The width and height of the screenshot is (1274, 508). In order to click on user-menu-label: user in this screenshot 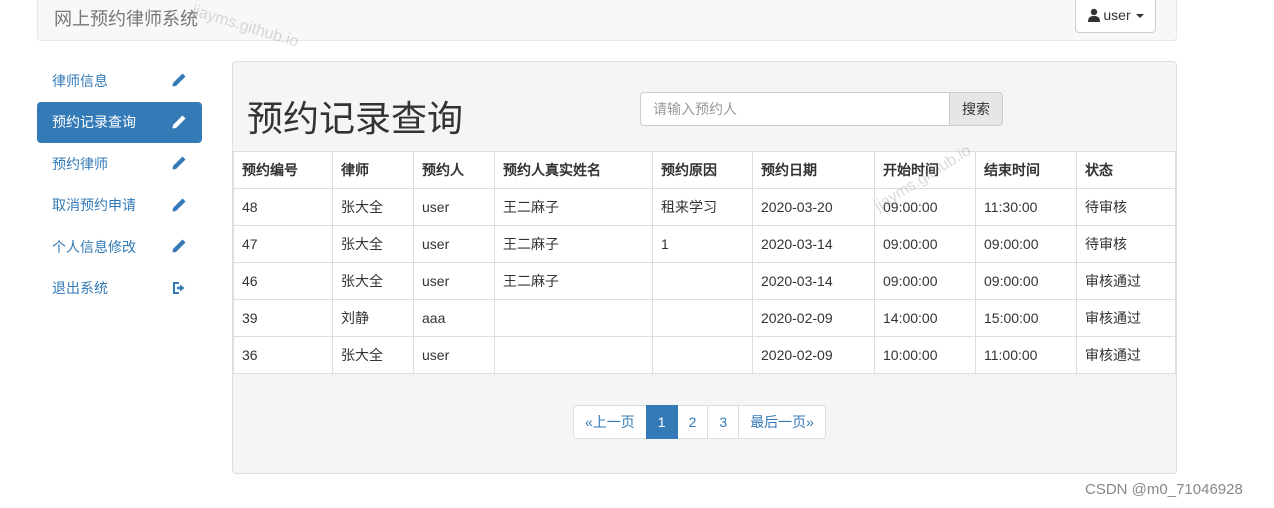, I will do `click(1117, 15)`.